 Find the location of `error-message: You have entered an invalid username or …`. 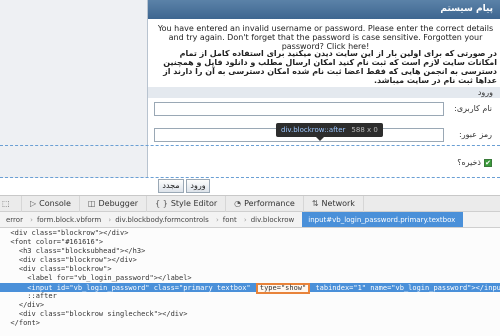

error-message: You have entered an invalid username or … is located at coordinates (325, 37).